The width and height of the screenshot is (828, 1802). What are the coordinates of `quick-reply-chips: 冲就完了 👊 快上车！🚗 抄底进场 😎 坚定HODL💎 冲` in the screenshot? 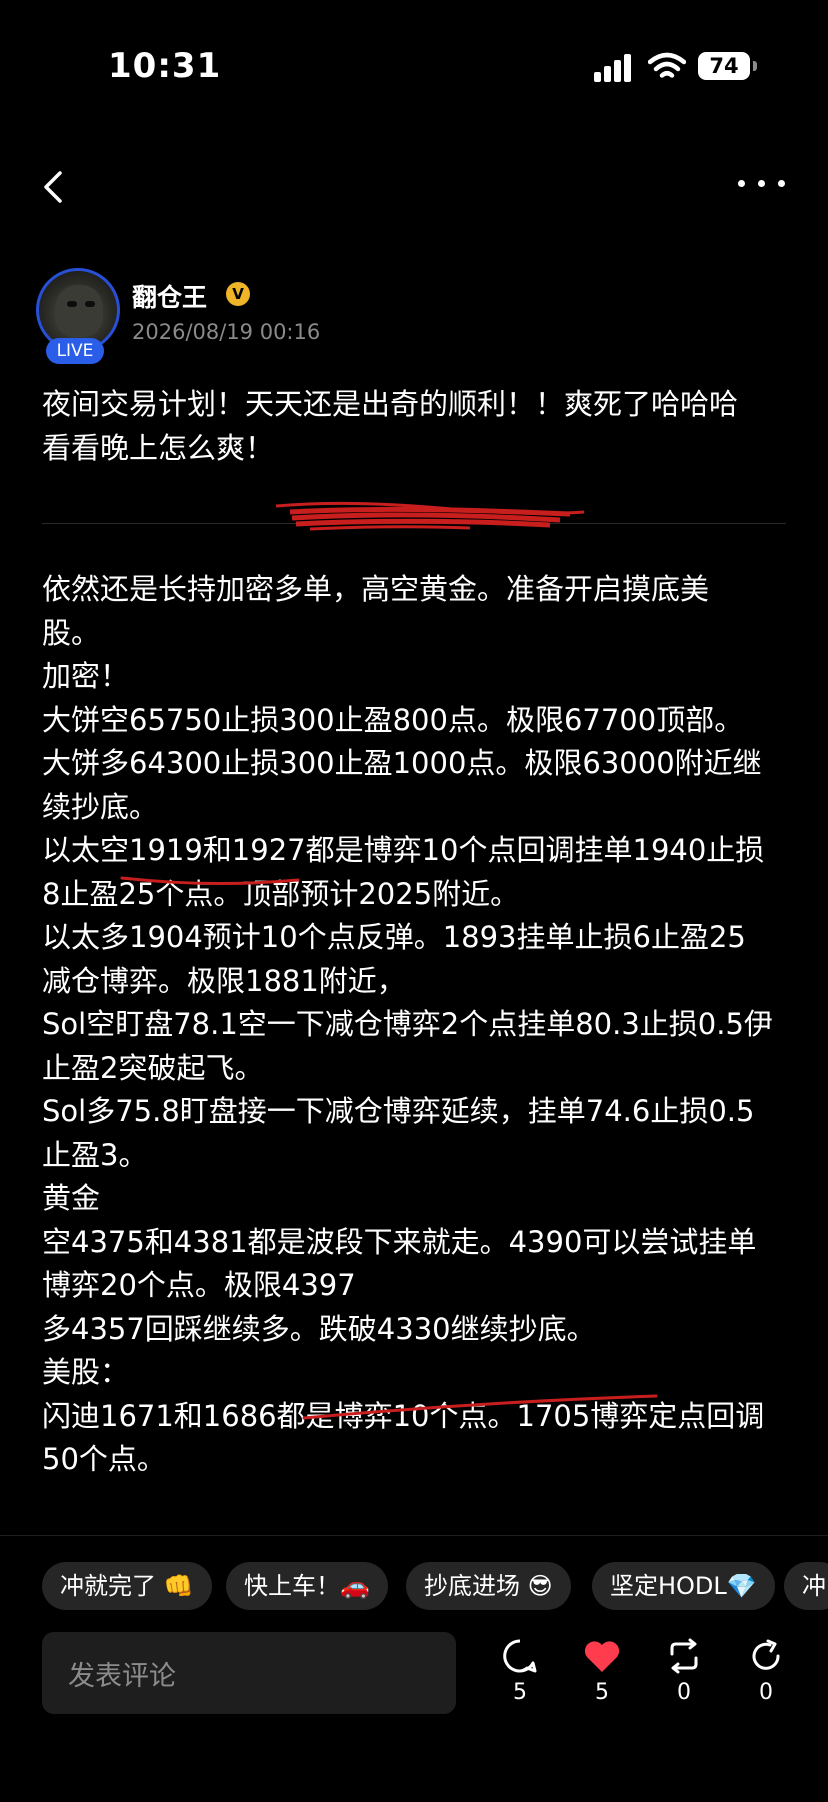 It's located at (435, 1587).